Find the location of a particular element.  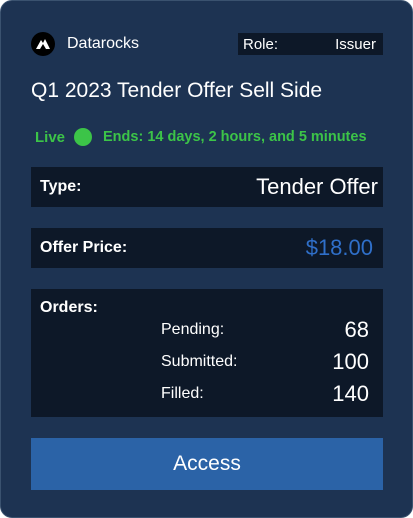

type-label: Type: is located at coordinates (61, 186).